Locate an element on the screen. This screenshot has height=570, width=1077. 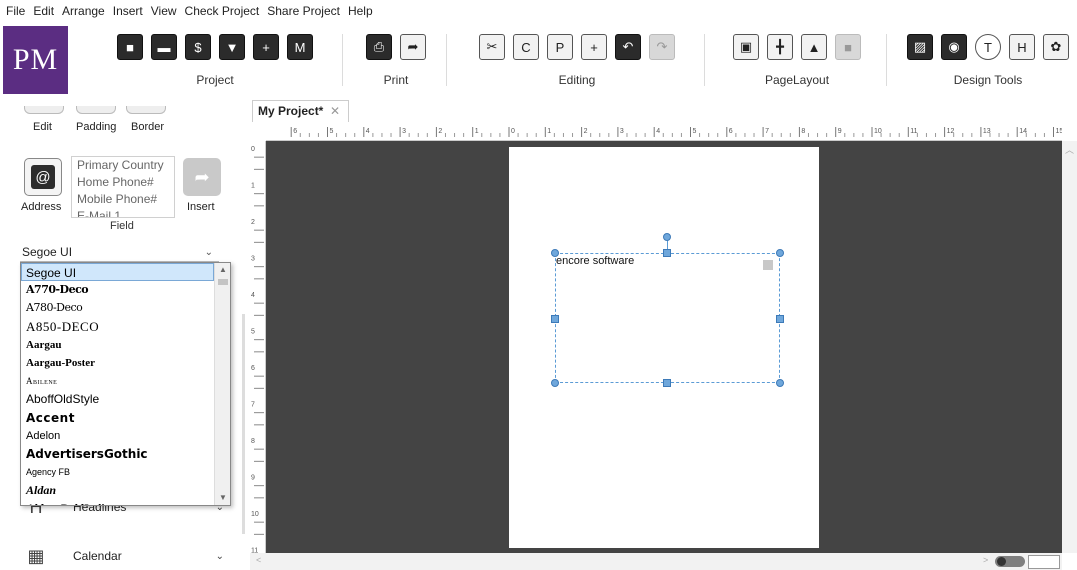
scroll-right-icon: > is located at coordinates (985, 560).